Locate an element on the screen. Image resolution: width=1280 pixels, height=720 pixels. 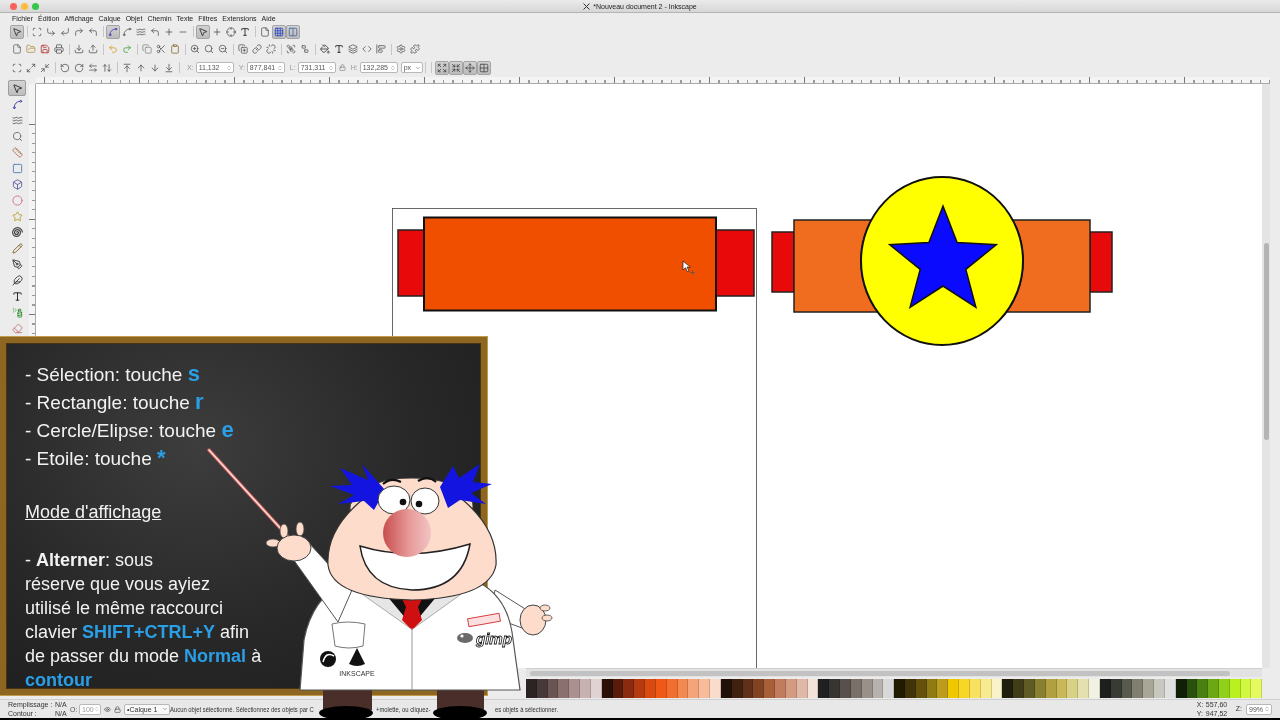
close-button is located at coordinates (13, 6).